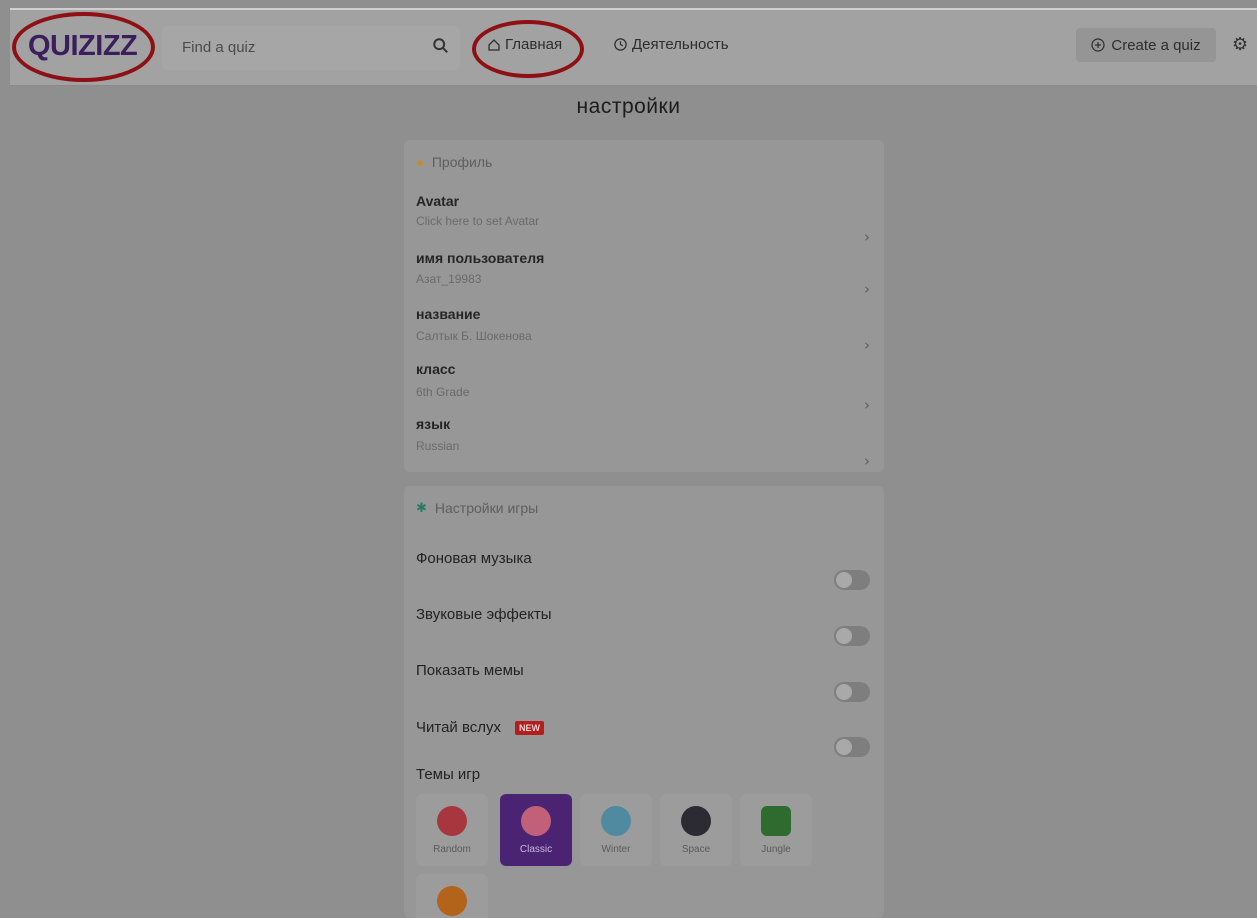 This screenshot has height=918, width=1257. What do you see at coordinates (480, 258) in the screenshot?
I see `profile-row-label: имя пользователя` at bounding box center [480, 258].